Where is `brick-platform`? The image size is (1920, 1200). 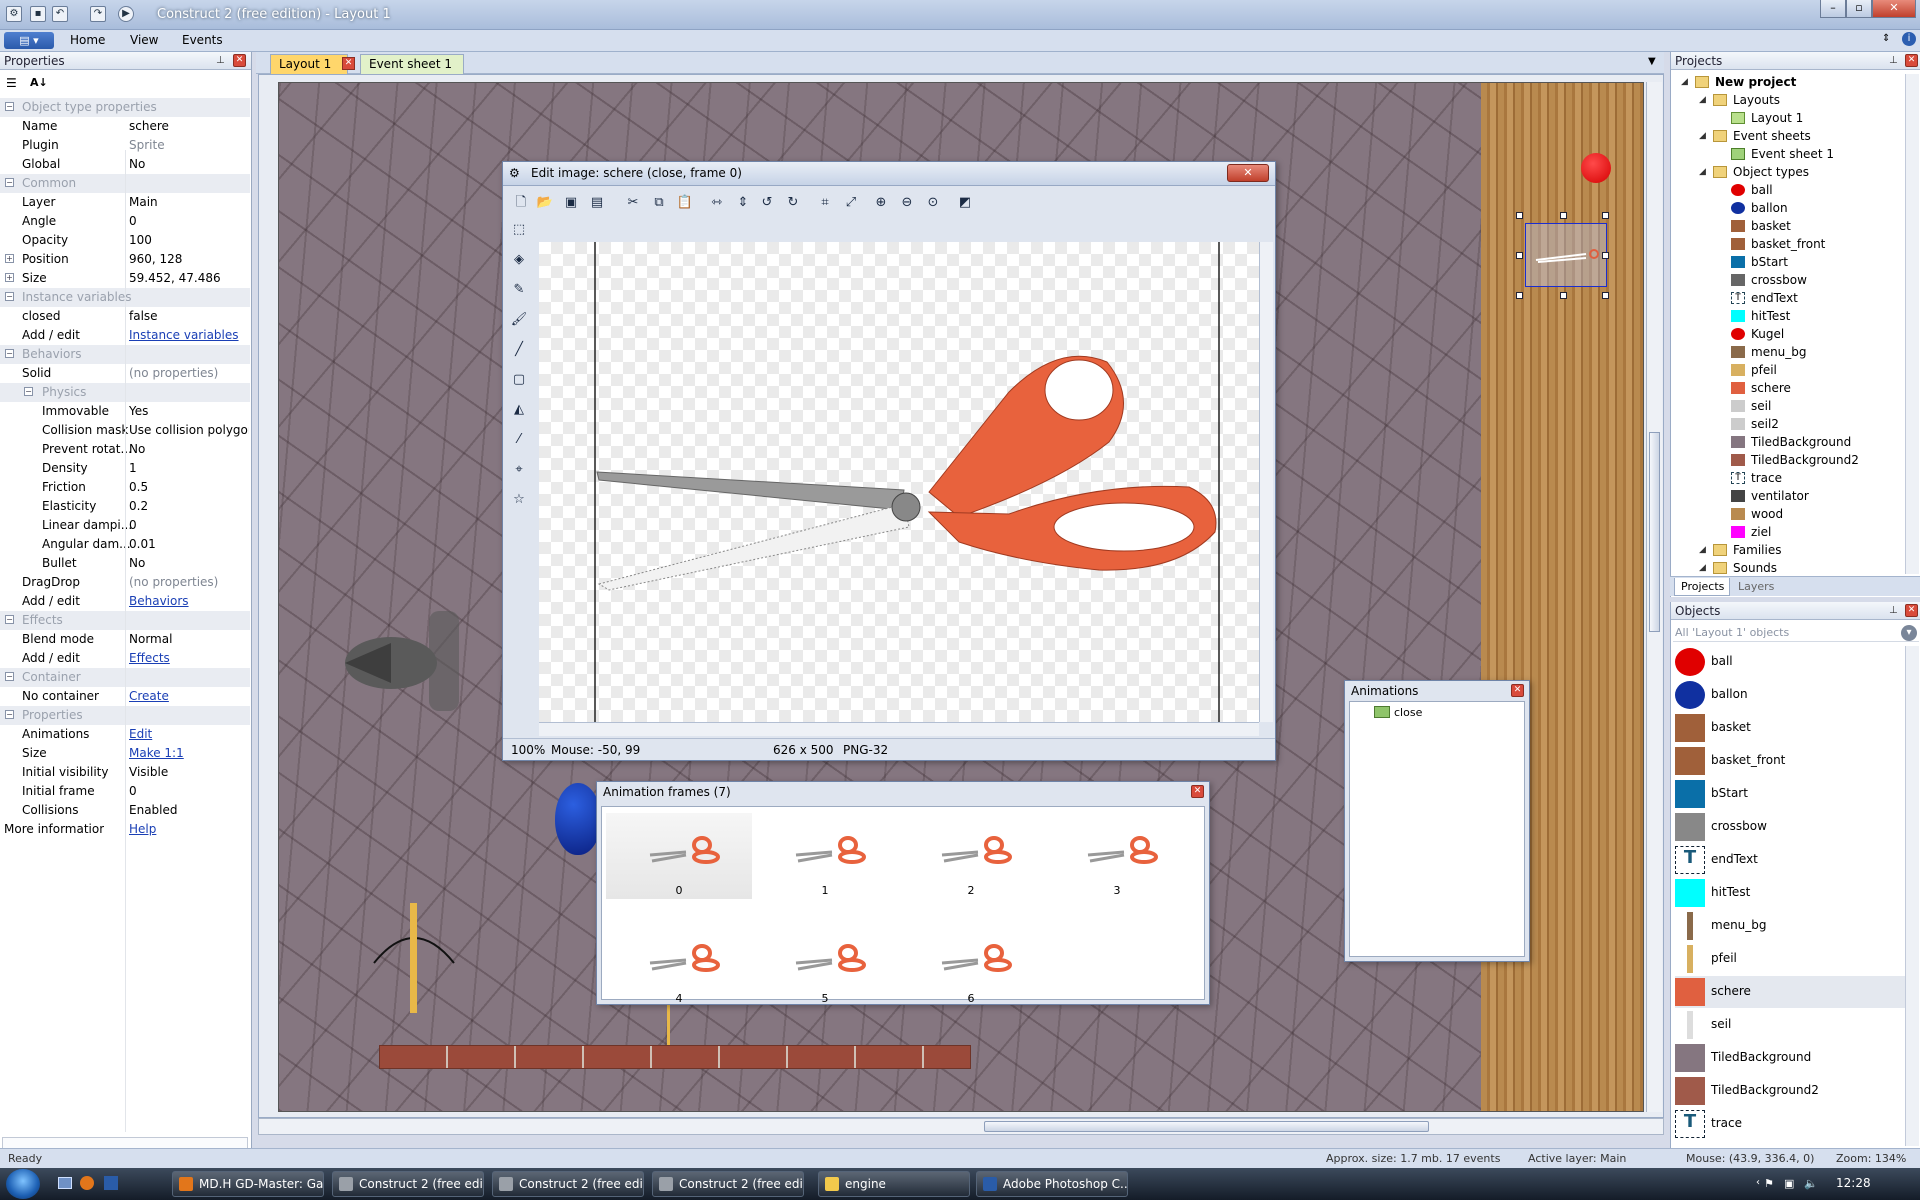
brick-platform is located at coordinates (675, 1057).